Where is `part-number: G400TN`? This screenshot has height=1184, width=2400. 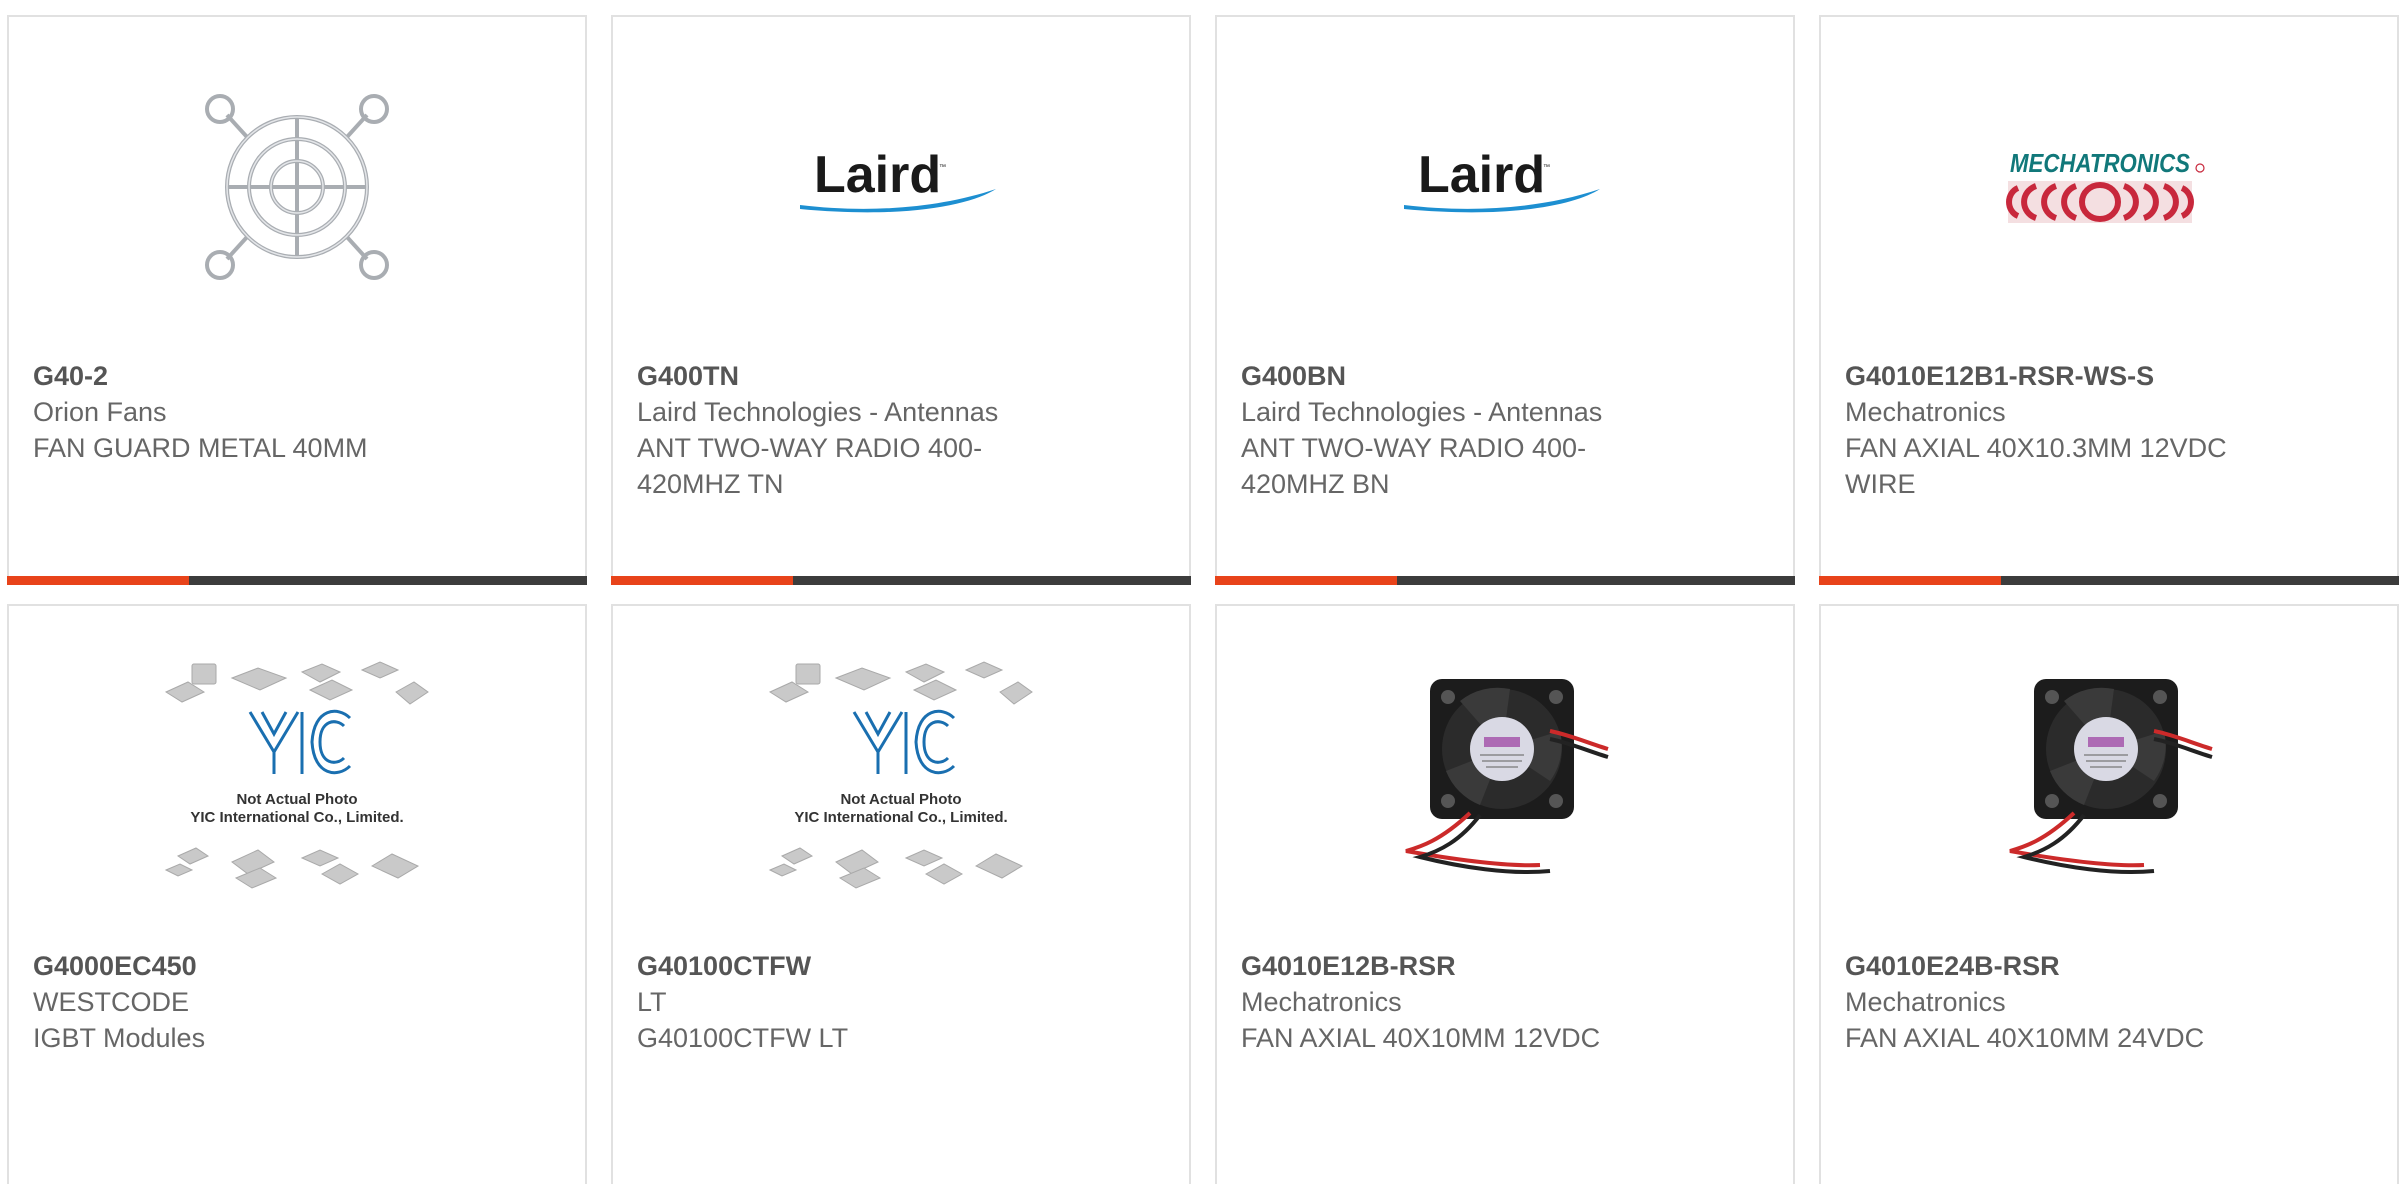 part-number: G400TN is located at coordinates (897, 376).